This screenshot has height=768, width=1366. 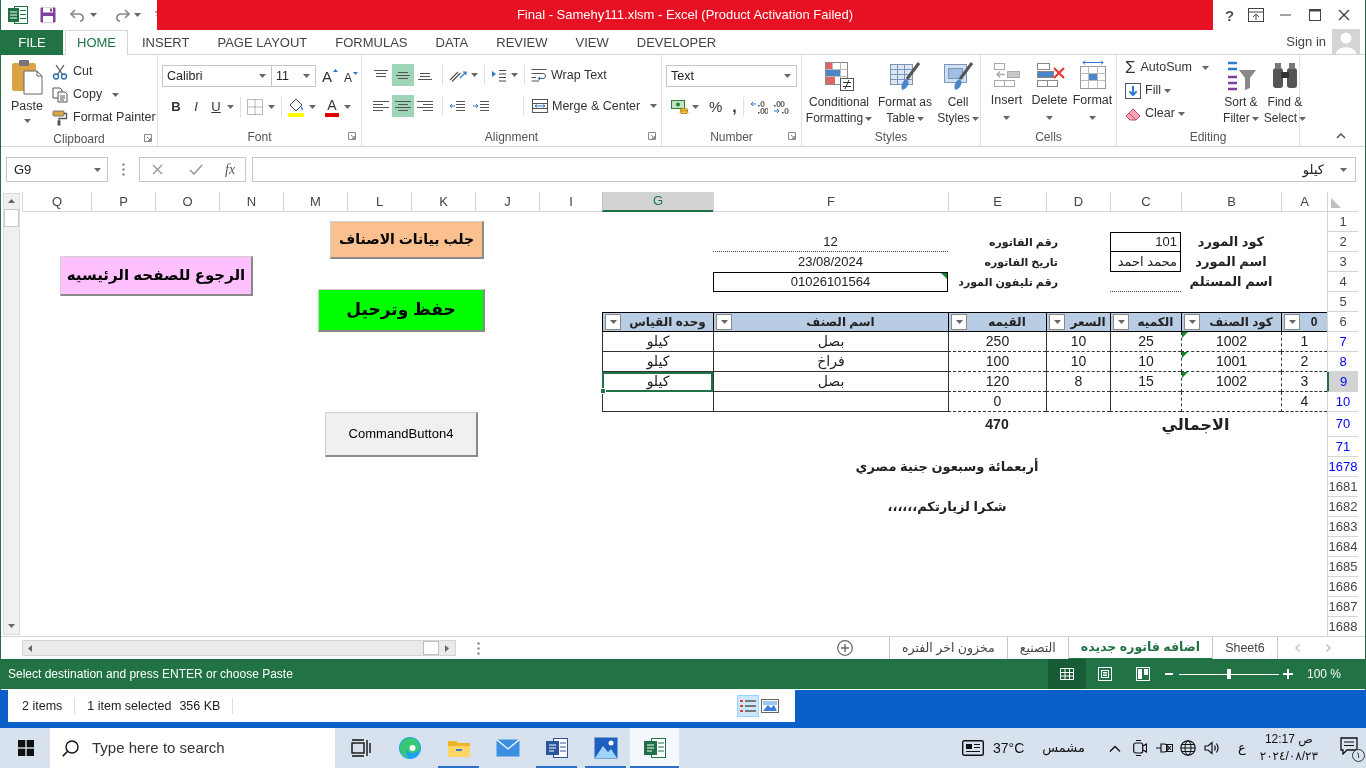 What do you see at coordinates (1344, 15) in the screenshot?
I see `close-icon` at bounding box center [1344, 15].